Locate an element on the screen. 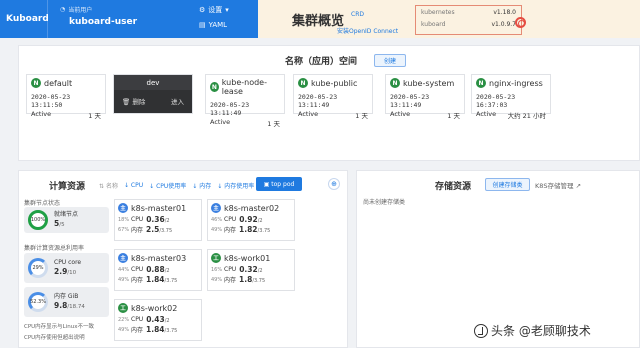  create-storage-class-button: 创建存储类 is located at coordinates (507, 184).